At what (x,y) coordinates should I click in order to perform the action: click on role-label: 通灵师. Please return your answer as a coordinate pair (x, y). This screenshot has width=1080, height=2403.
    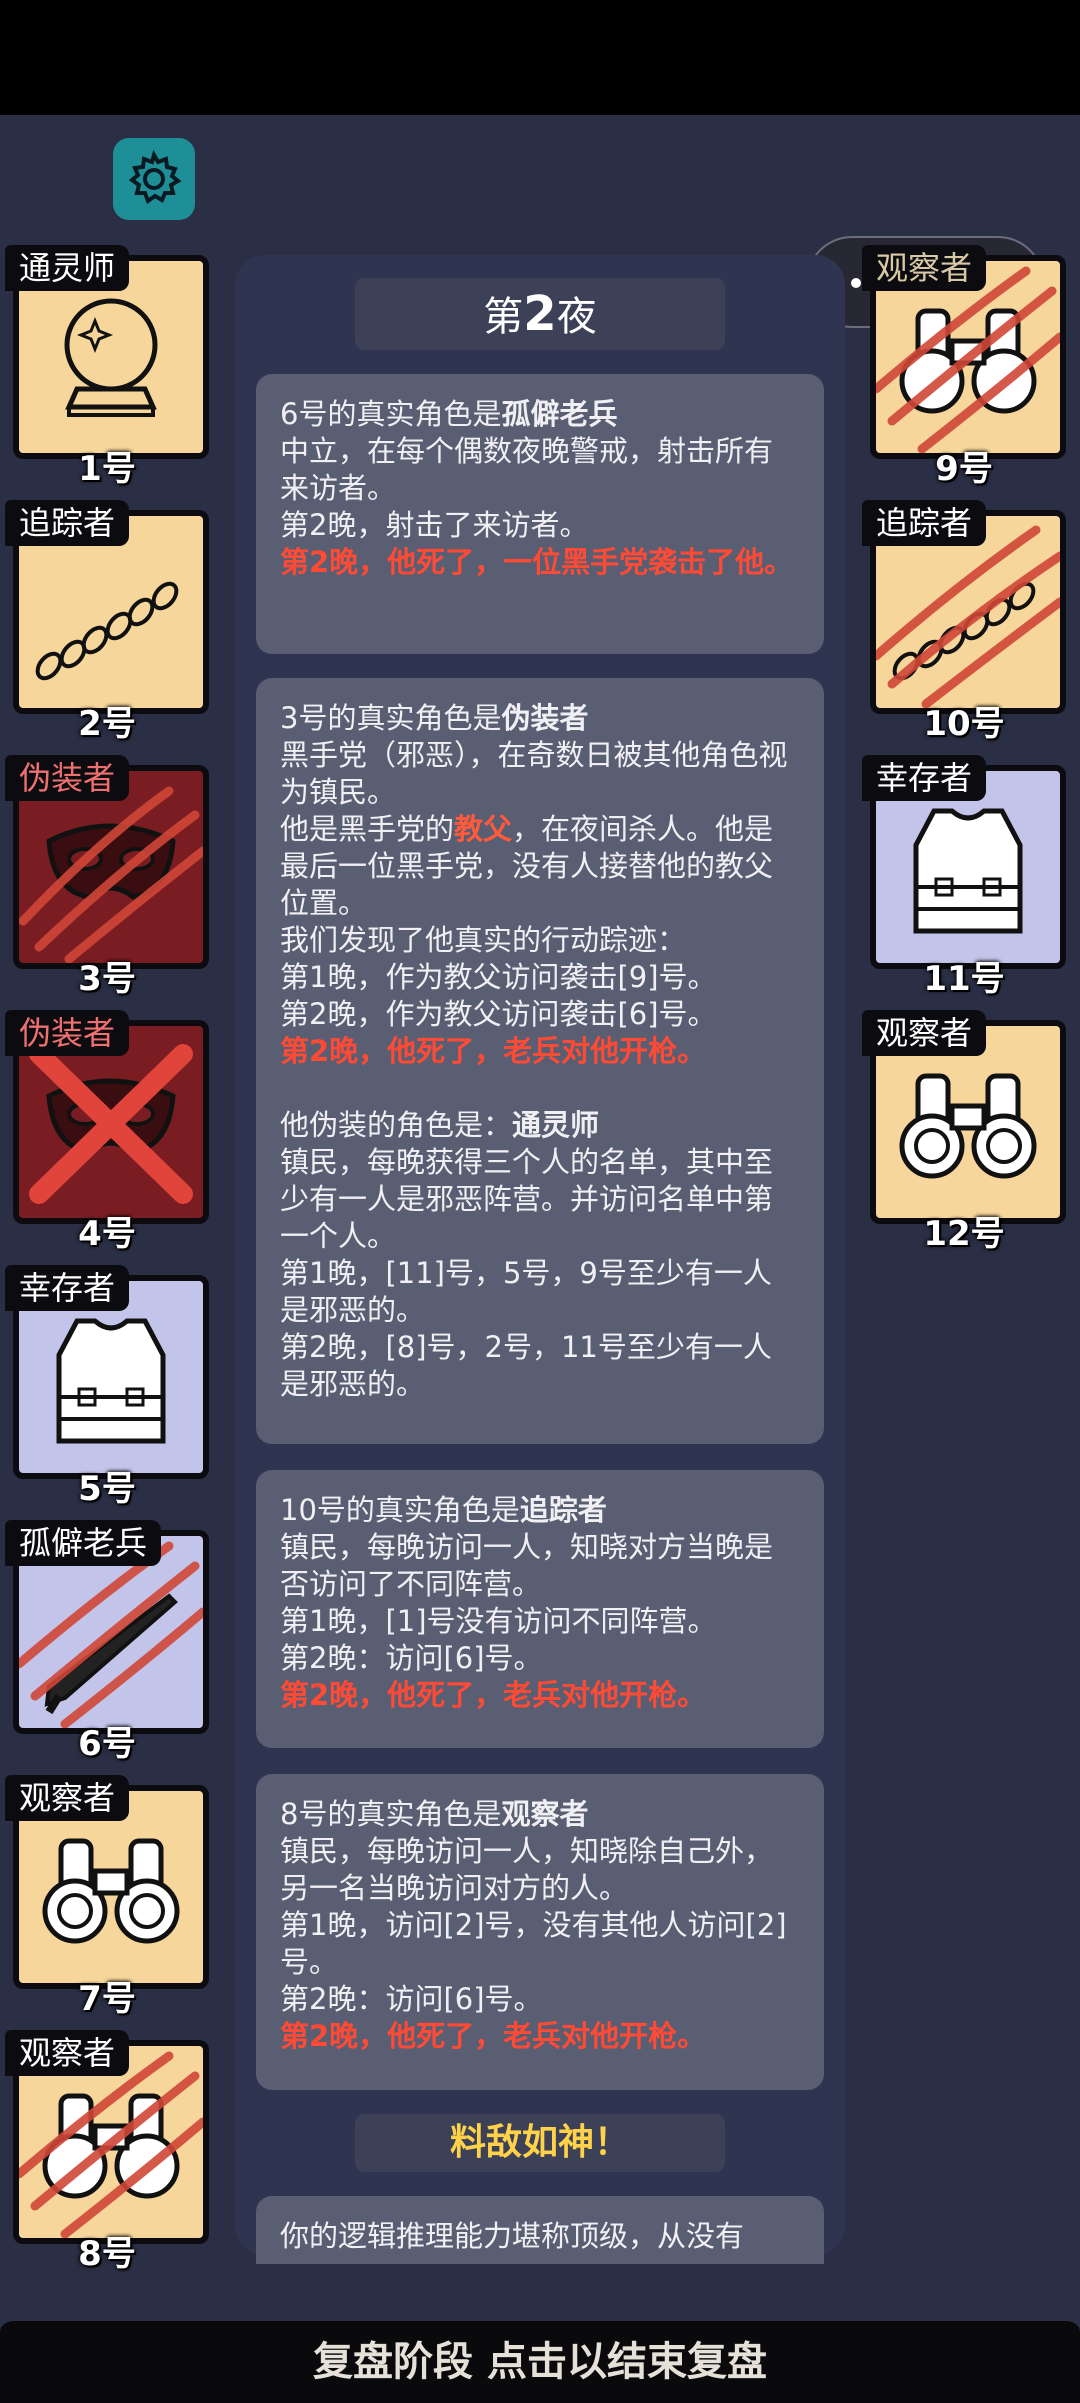
    Looking at the image, I should click on (67, 268).